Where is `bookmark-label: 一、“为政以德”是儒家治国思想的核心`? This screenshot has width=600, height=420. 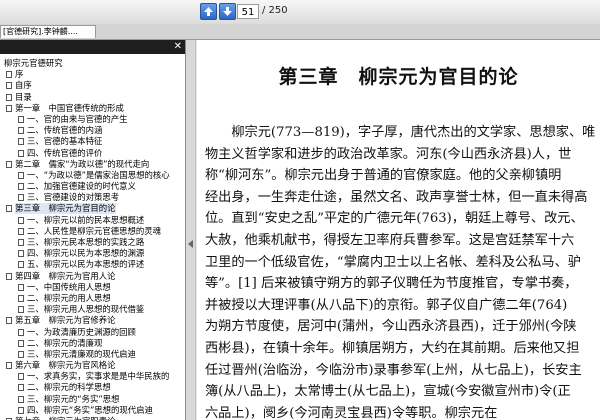 bookmark-label: 一、“为政以德”是儒家治国思想的核心 is located at coordinates (98, 174).